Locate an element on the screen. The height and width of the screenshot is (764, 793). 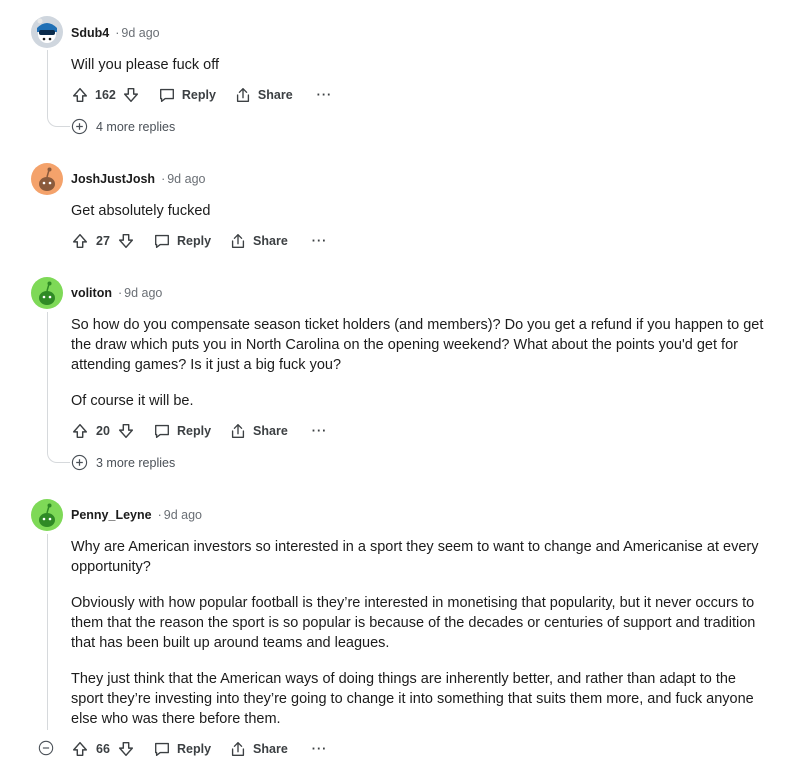
minus-circle-icon is located at coordinates (46, 748).